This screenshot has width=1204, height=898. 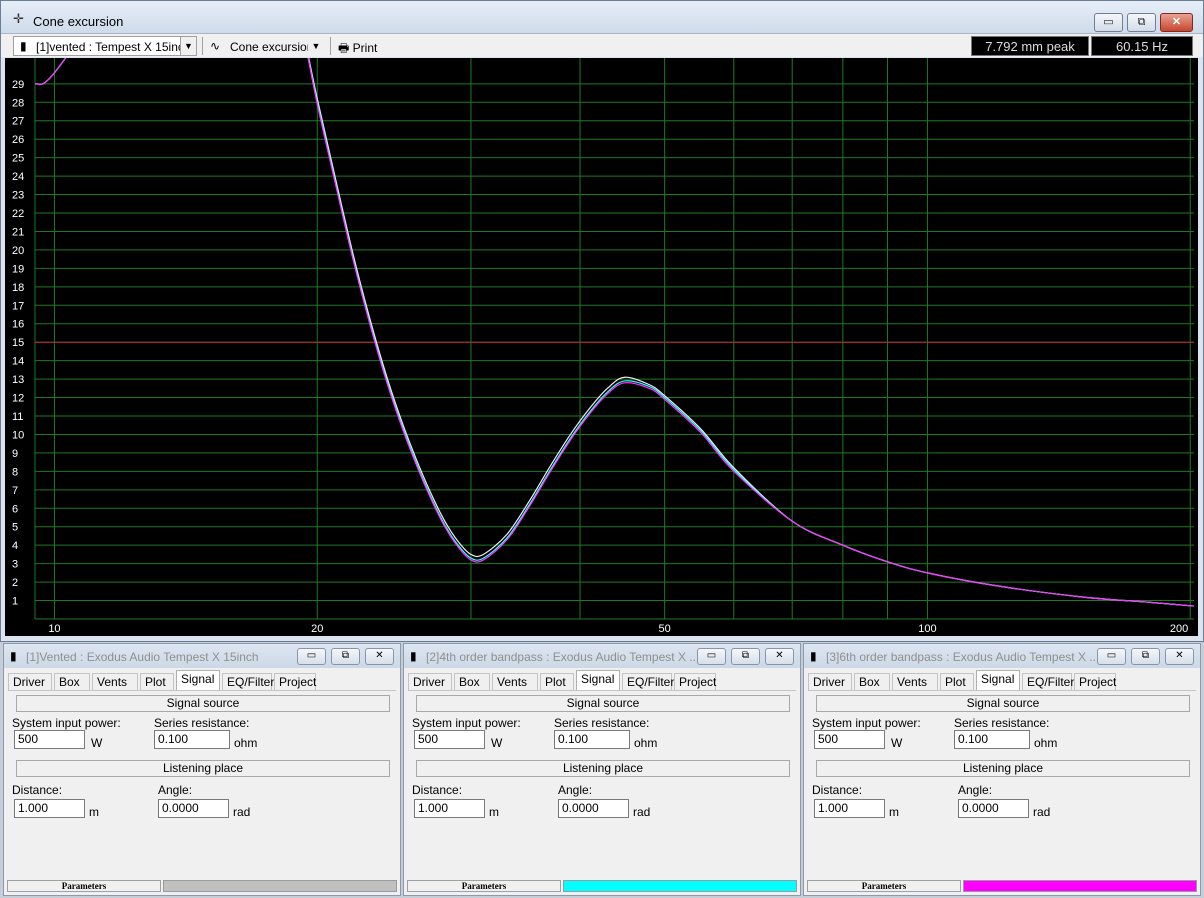 I want to click on project-select: ▮ [1]vented : Tempest X 15inch ▼, so click(x=105, y=46).